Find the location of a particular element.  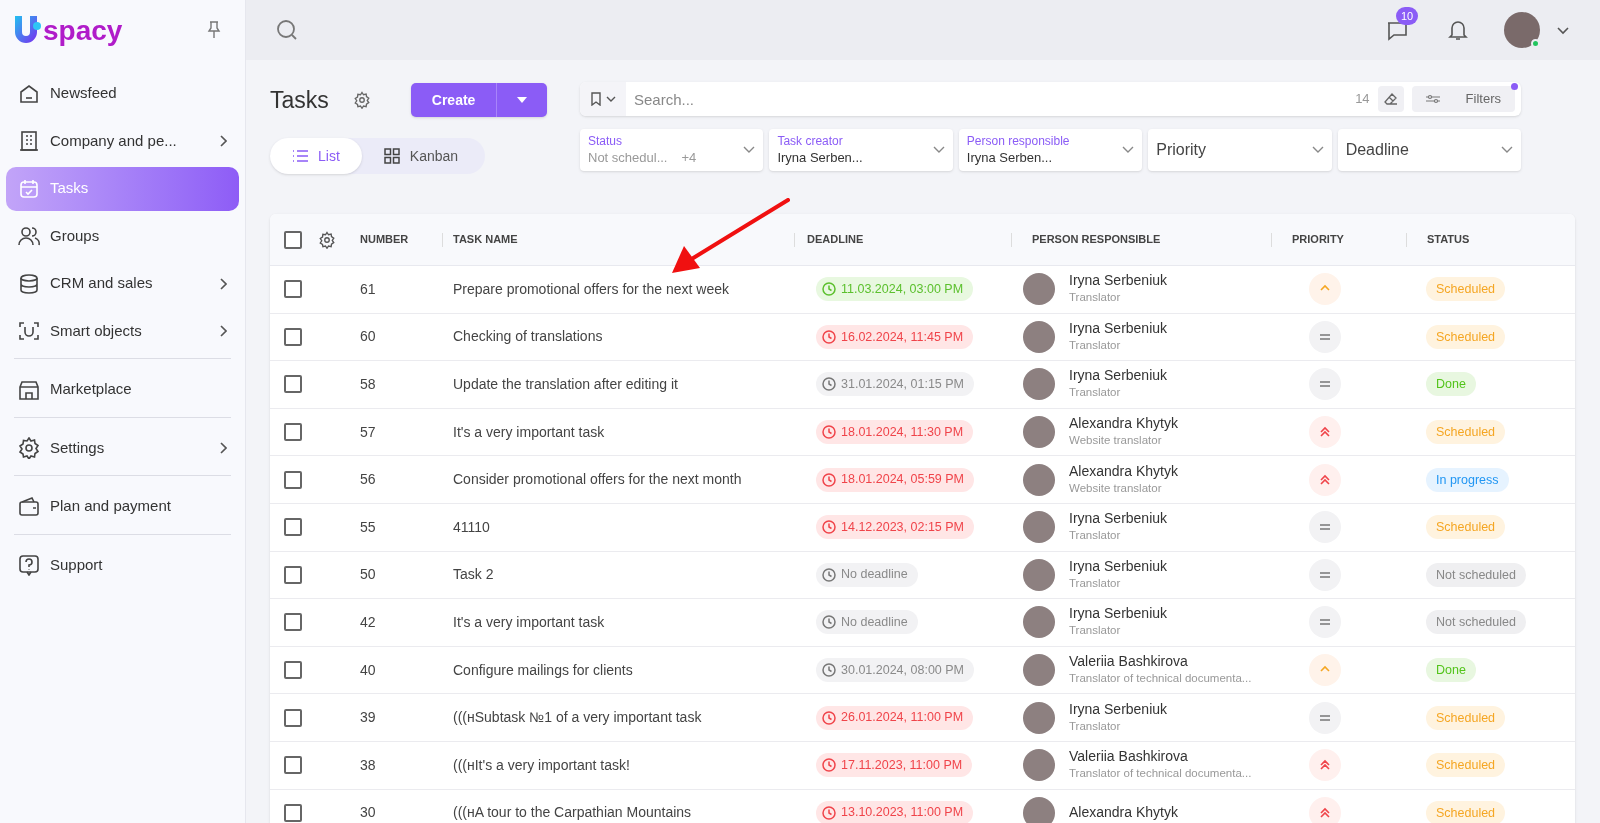

saved-filters-button is located at coordinates (603, 99).